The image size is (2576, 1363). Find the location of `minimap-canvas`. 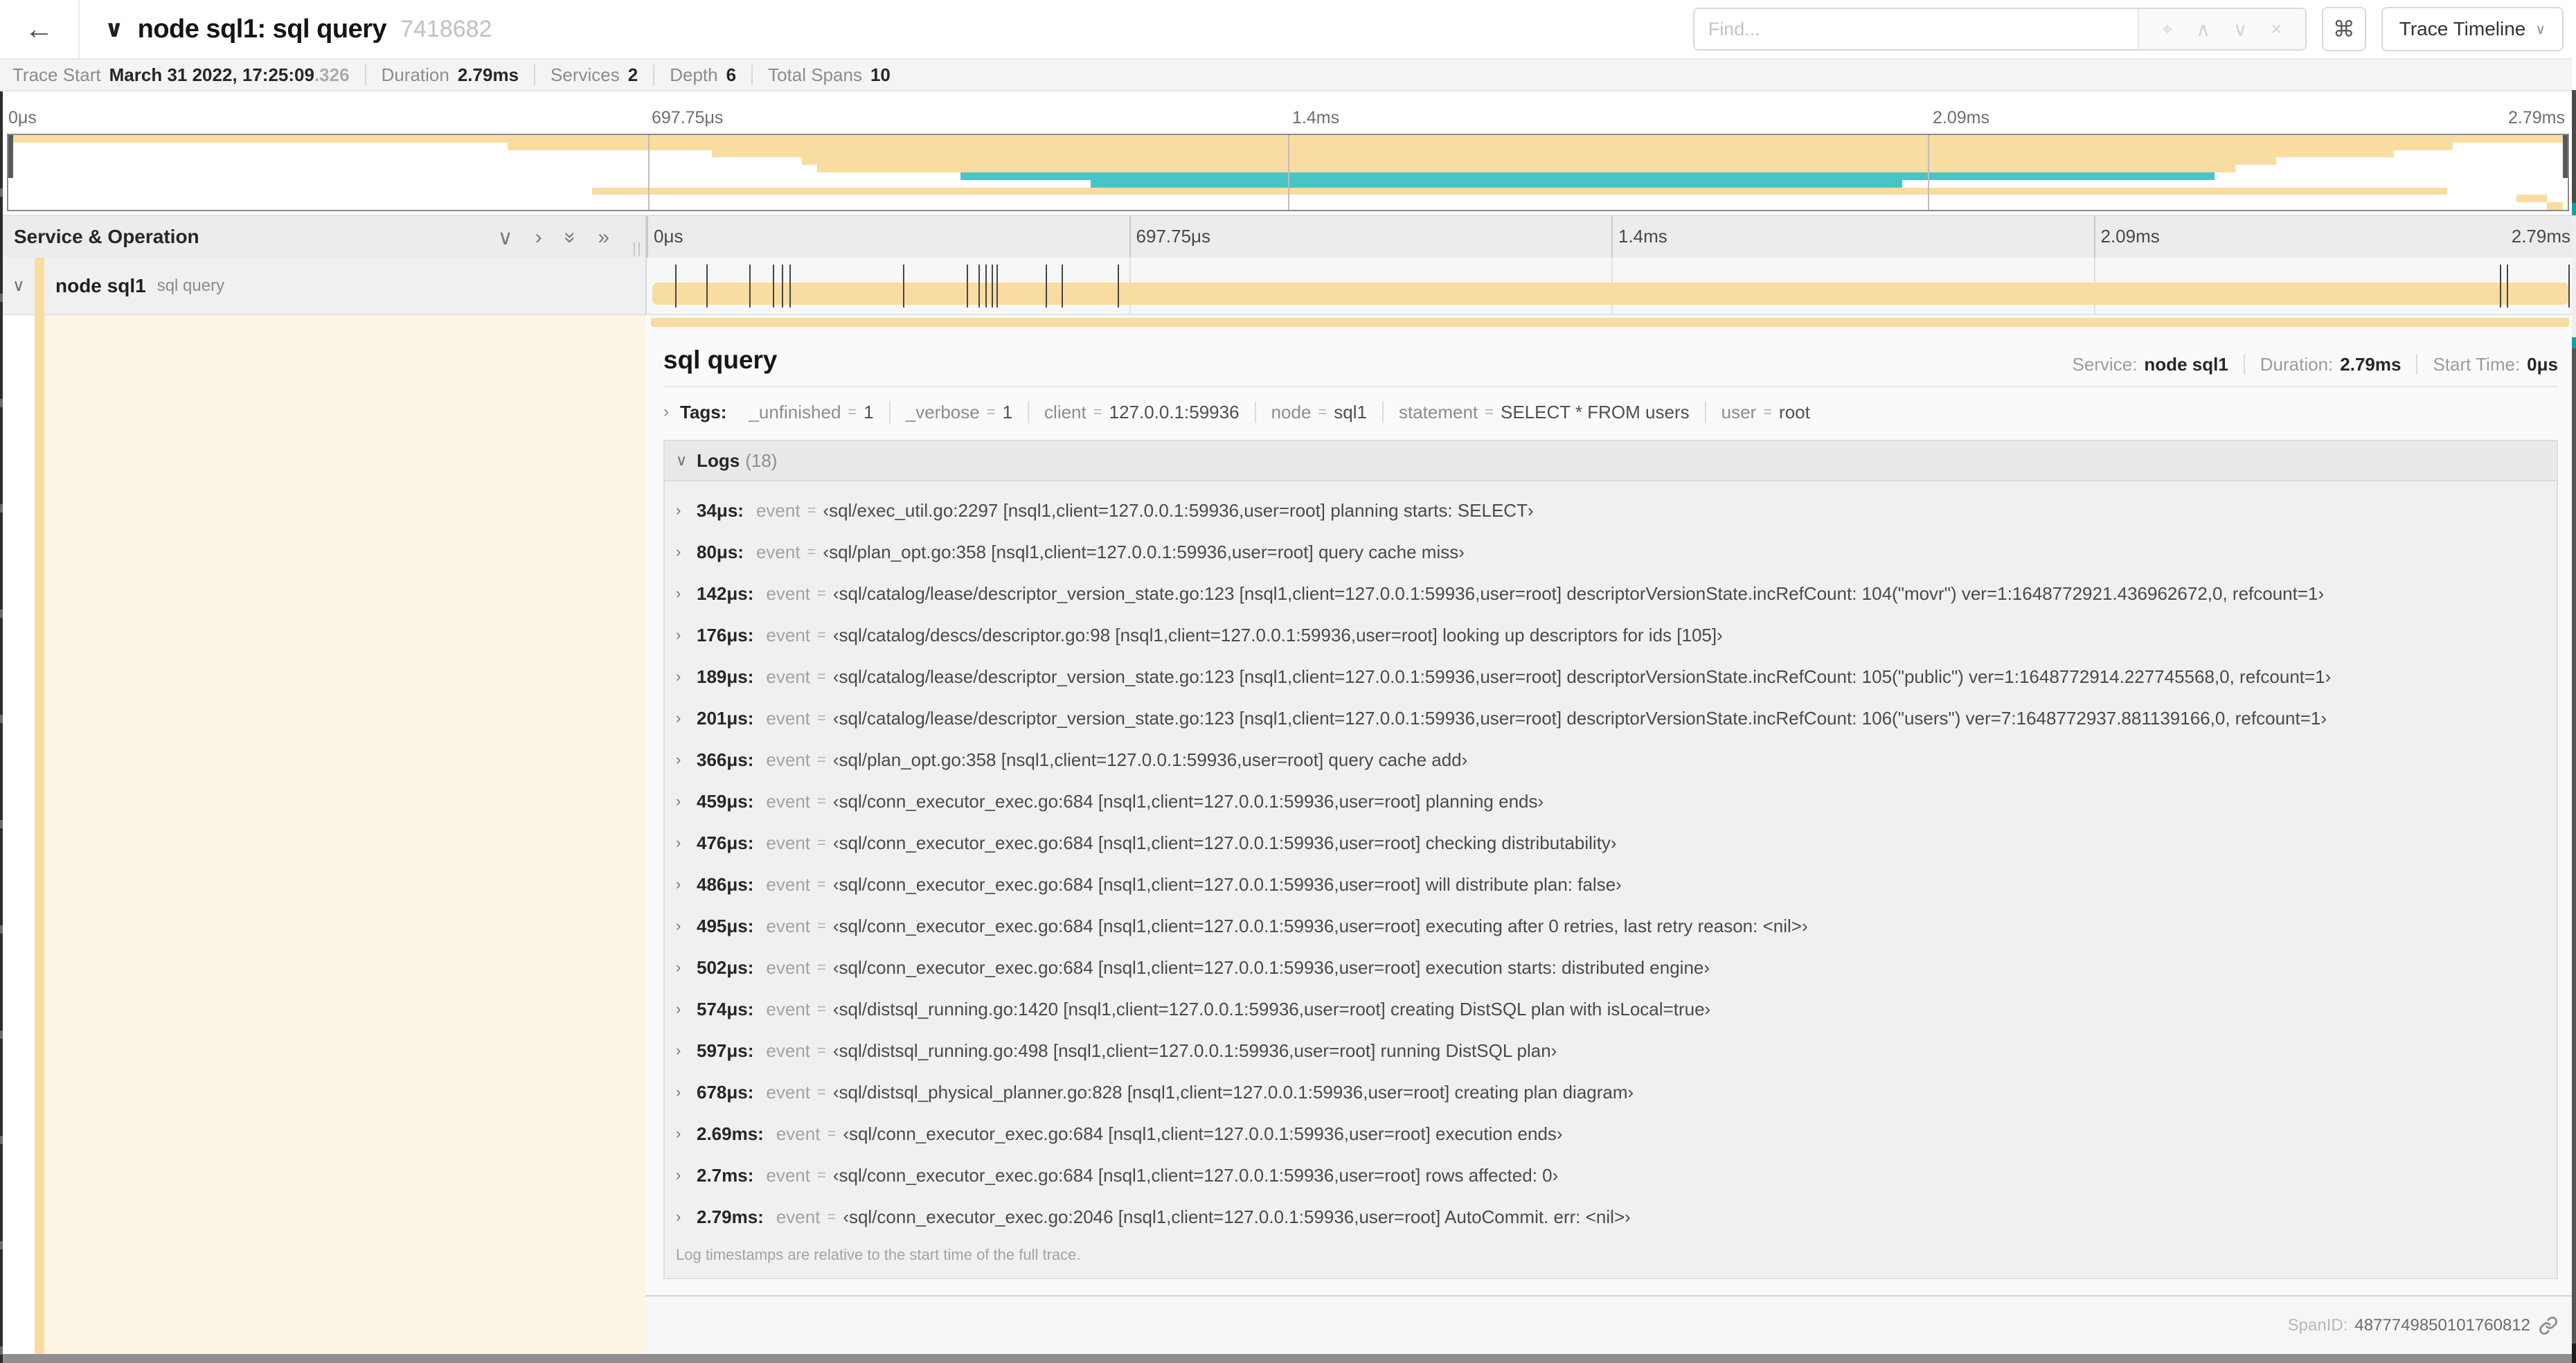

minimap-canvas is located at coordinates (1288, 173).